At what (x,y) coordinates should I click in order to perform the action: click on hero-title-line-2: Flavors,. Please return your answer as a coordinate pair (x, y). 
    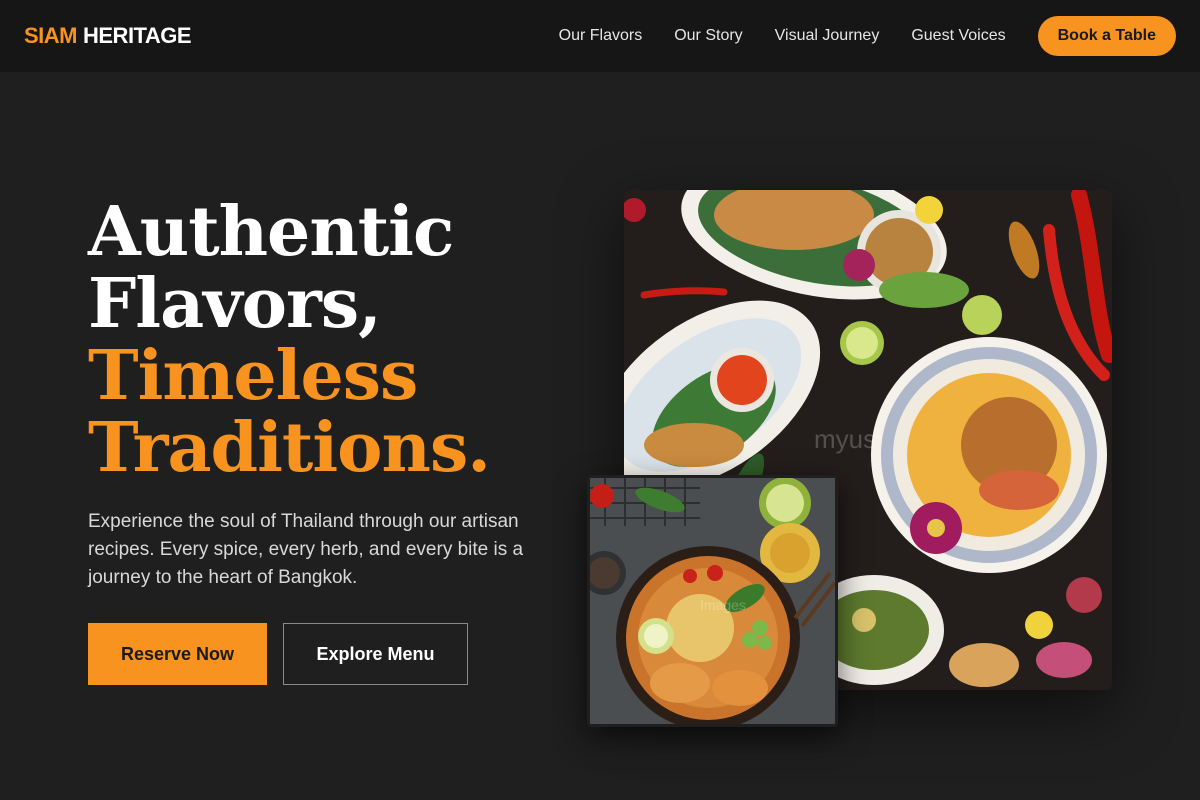
    Looking at the image, I should click on (235, 304).